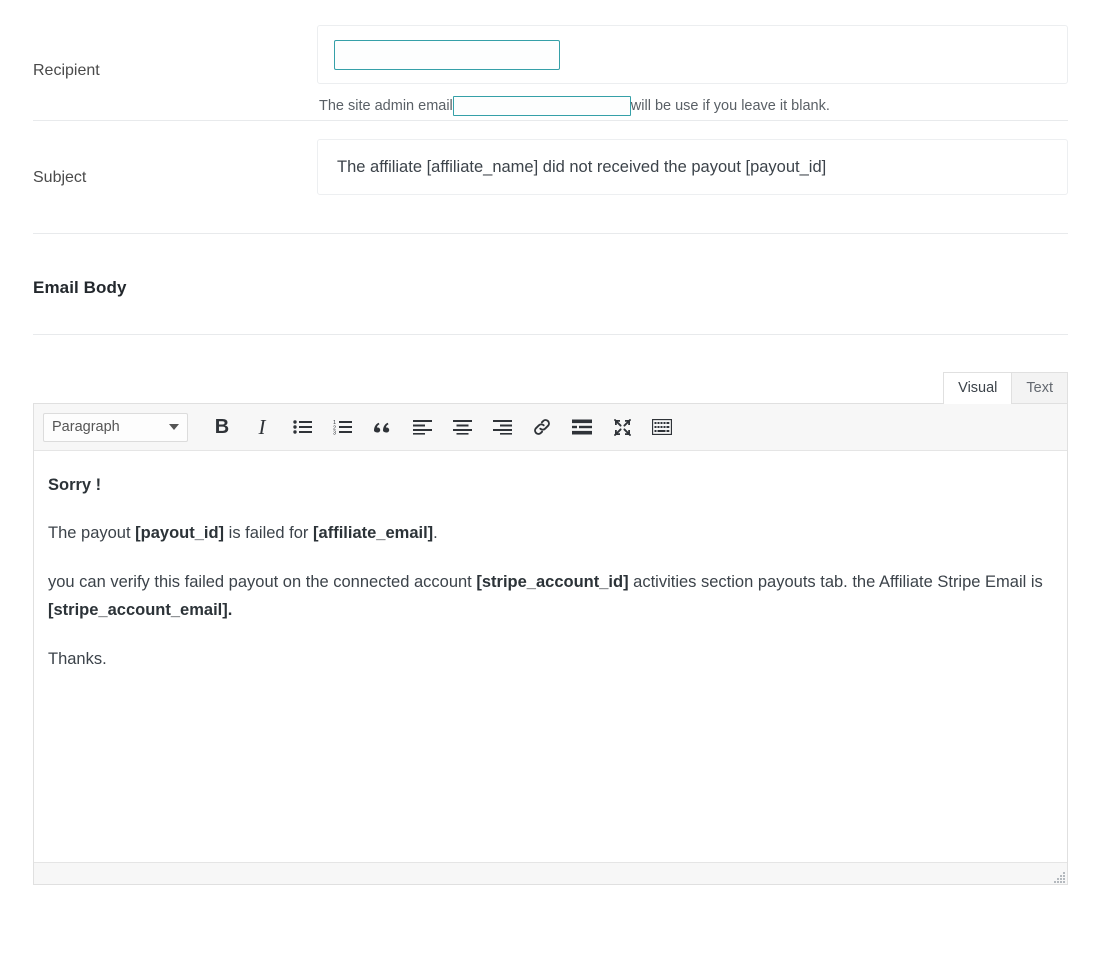 The width and height of the screenshot is (1107, 953). I want to click on numbered-list-icon: 1 2 3, so click(342, 427).